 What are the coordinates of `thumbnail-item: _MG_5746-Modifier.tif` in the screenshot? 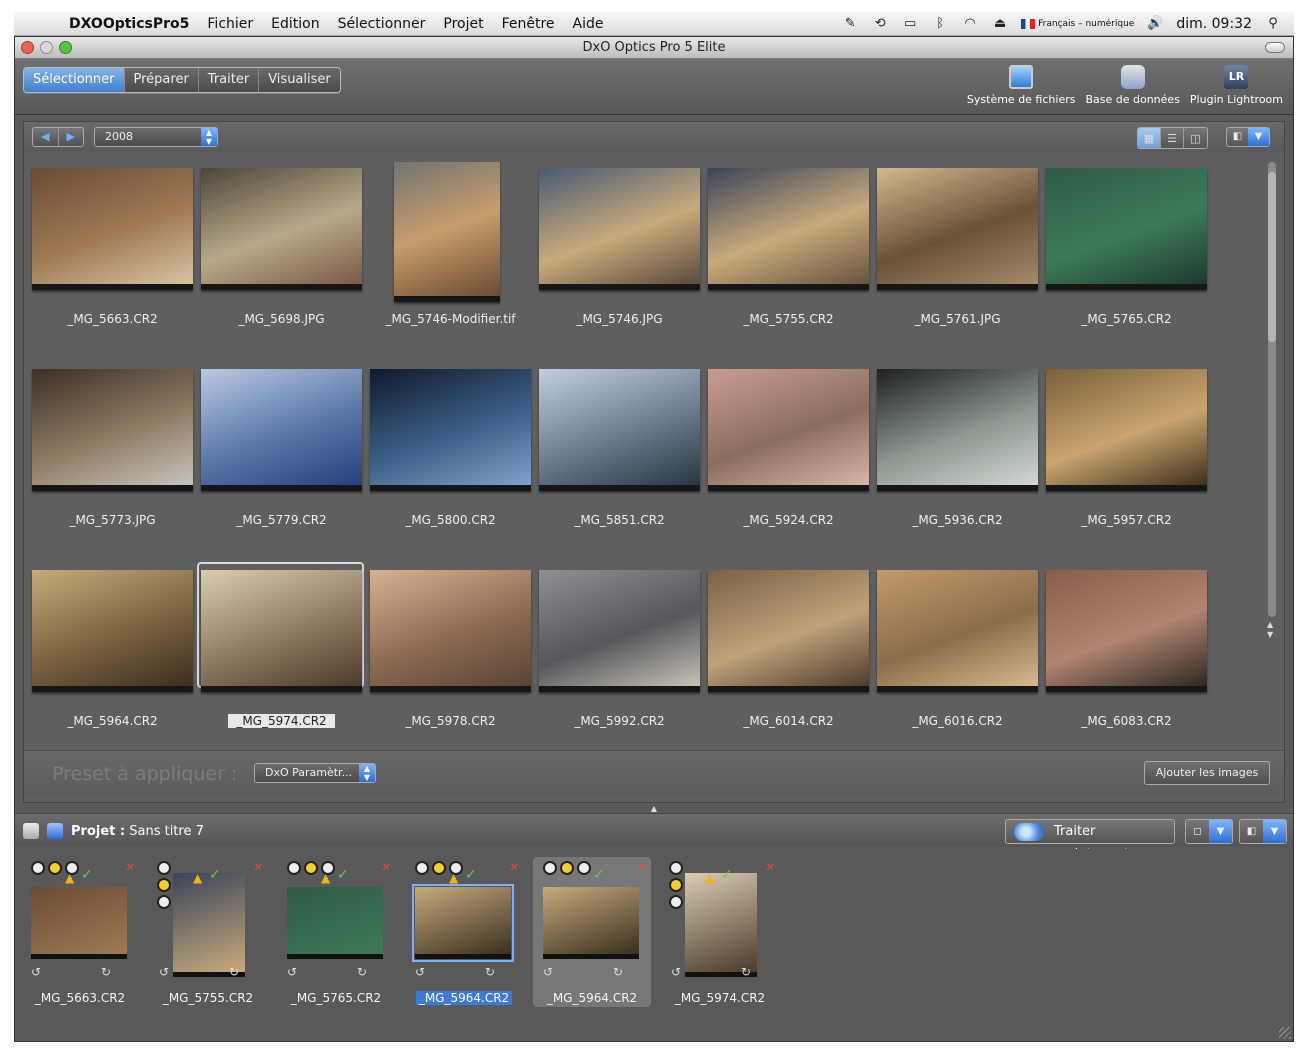 It's located at (450, 257).